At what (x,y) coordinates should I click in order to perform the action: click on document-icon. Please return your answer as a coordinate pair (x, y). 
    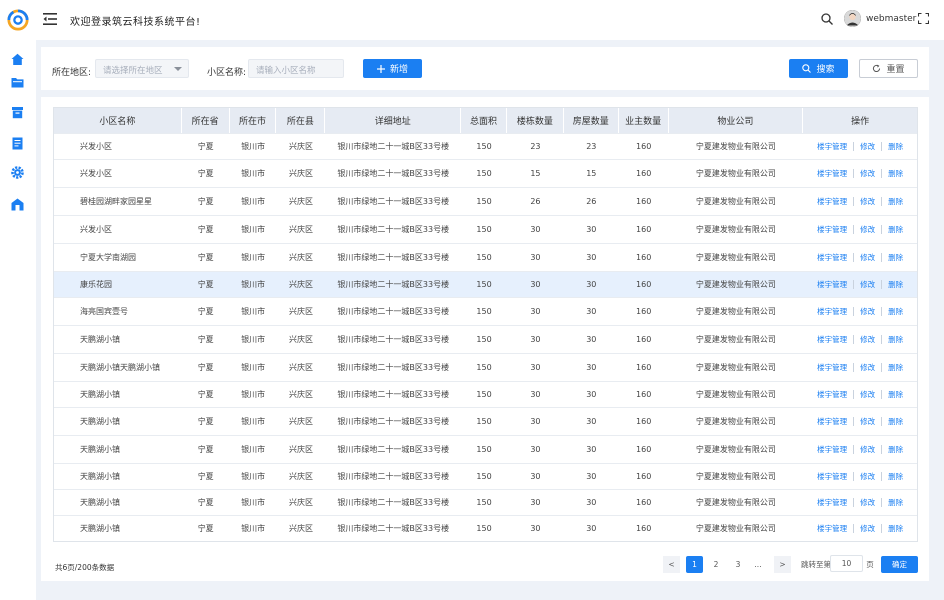
    Looking at the image, I should click on (17, 143).